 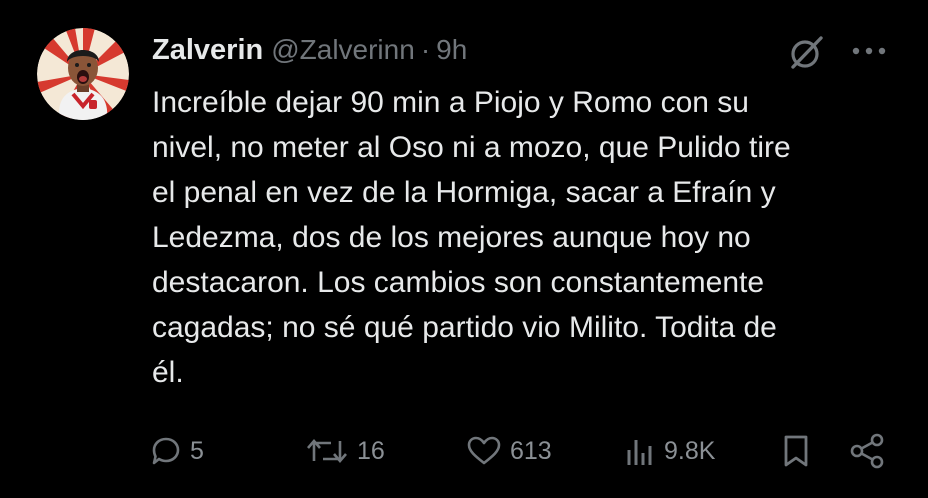 I want to click on views-button: 9.8K, so click(x=669, y=451).